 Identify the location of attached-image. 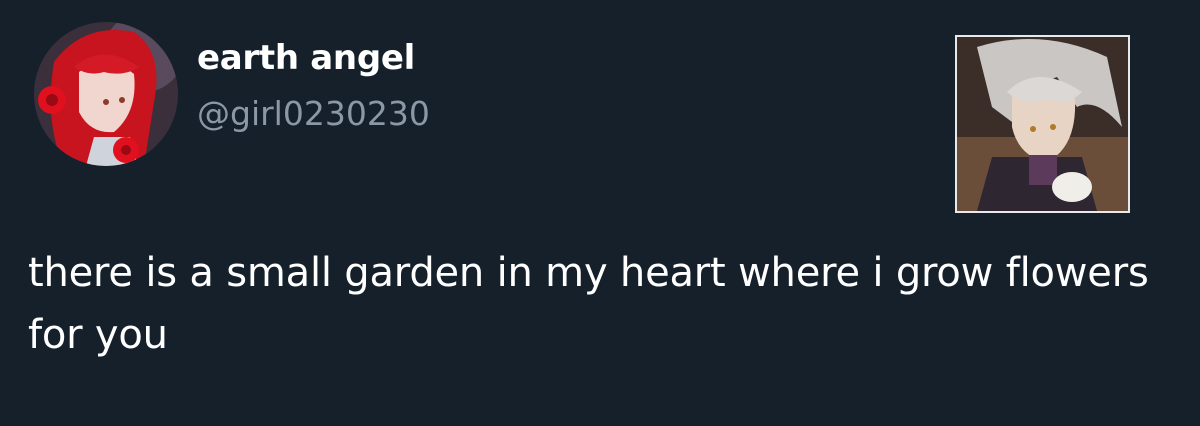
(1042, 124).